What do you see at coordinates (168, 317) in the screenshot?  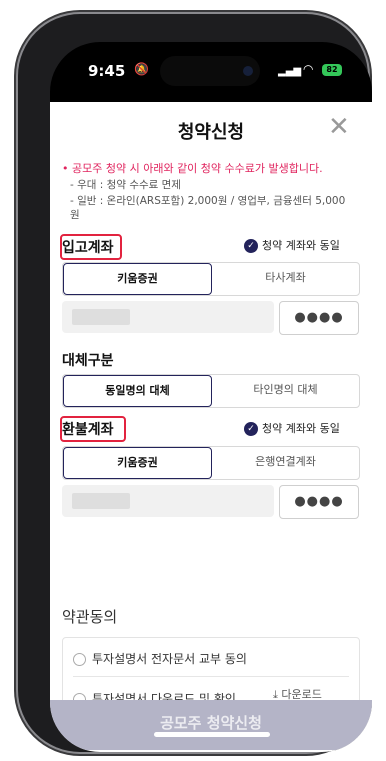 I see `deposit-account-field` at bounding box center [168, 317].